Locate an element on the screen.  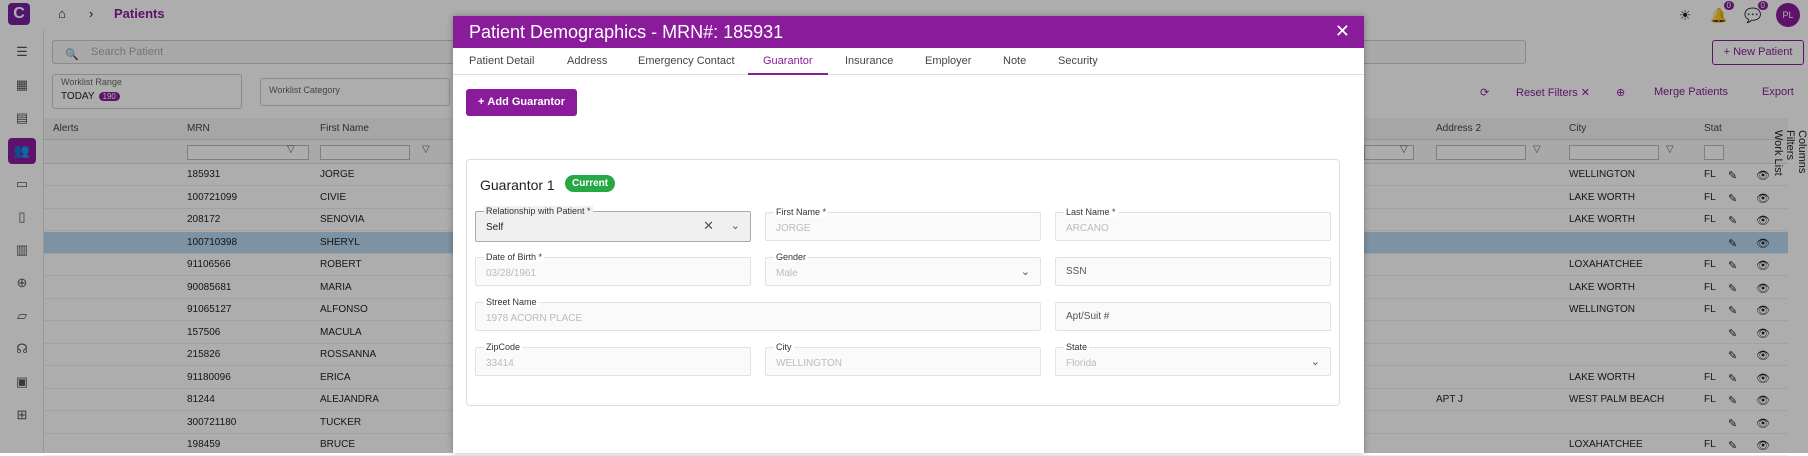
tab-employer: Employer is located at coordinates (948, 61).